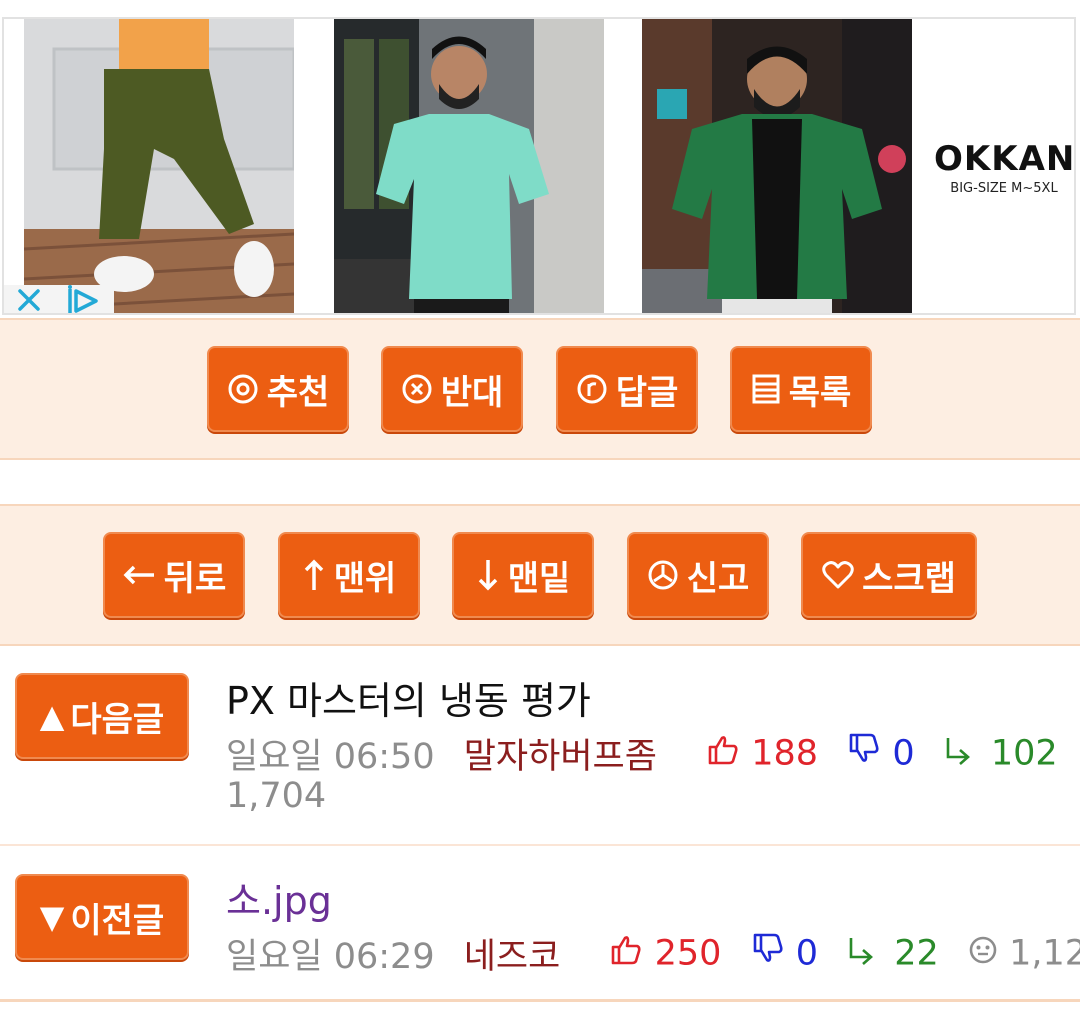 The height and width of the screenshot is (1030, 1080). I want to click on report-label: 신고, so click(718, 578).